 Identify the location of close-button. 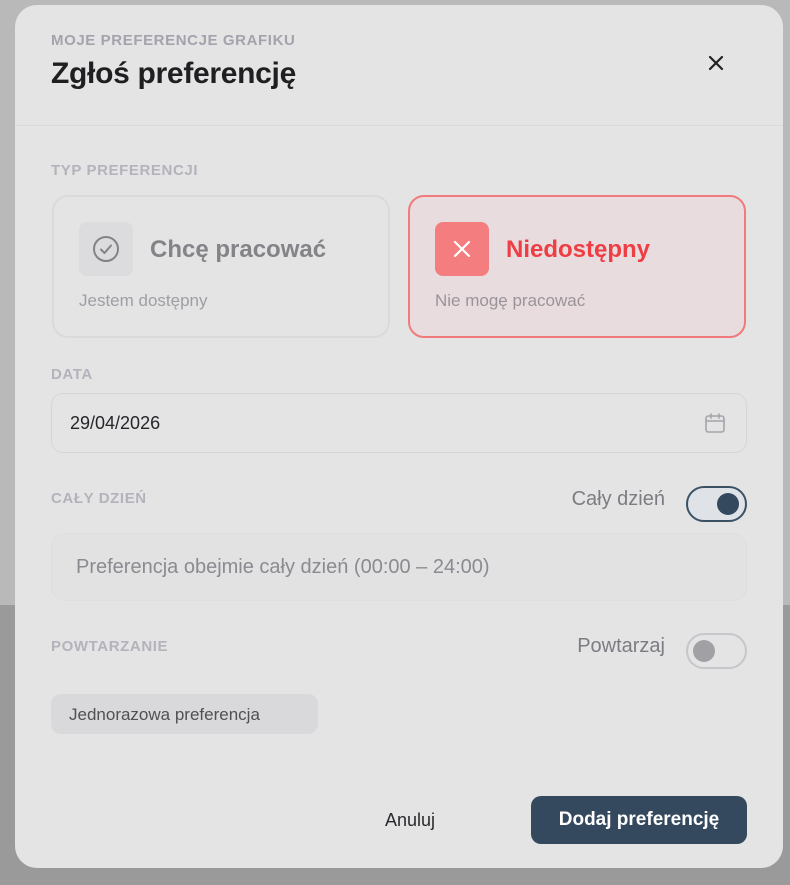
(716, 63).